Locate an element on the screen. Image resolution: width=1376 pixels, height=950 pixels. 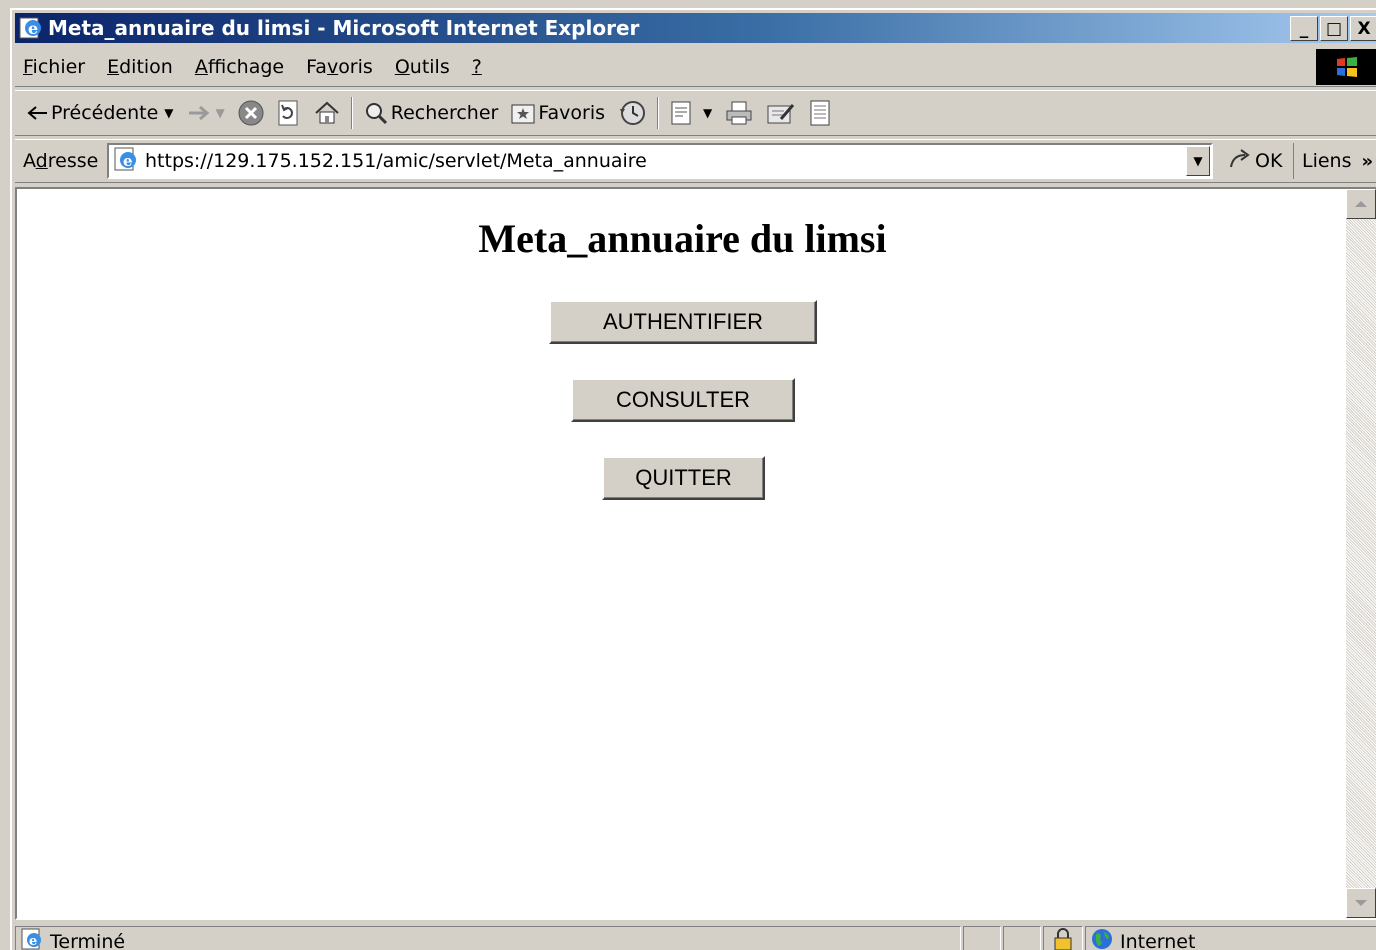
discuss-icon is located at coordinates (820, 113).